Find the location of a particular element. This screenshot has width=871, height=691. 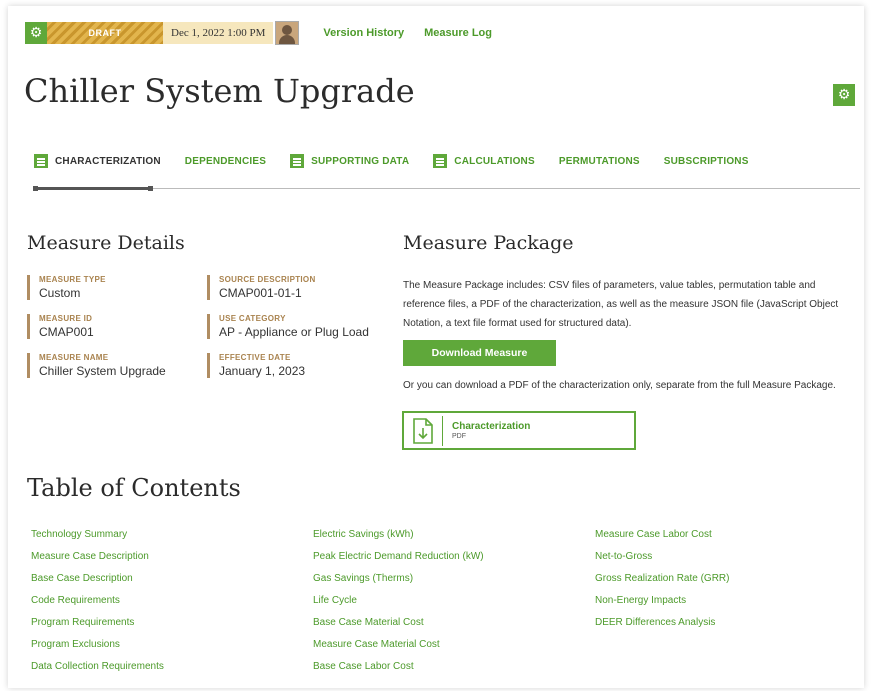

toc-link-peak-demand-reduction: Peak Electric Demand Reduction (kW) is located at coordinates (398, 559).